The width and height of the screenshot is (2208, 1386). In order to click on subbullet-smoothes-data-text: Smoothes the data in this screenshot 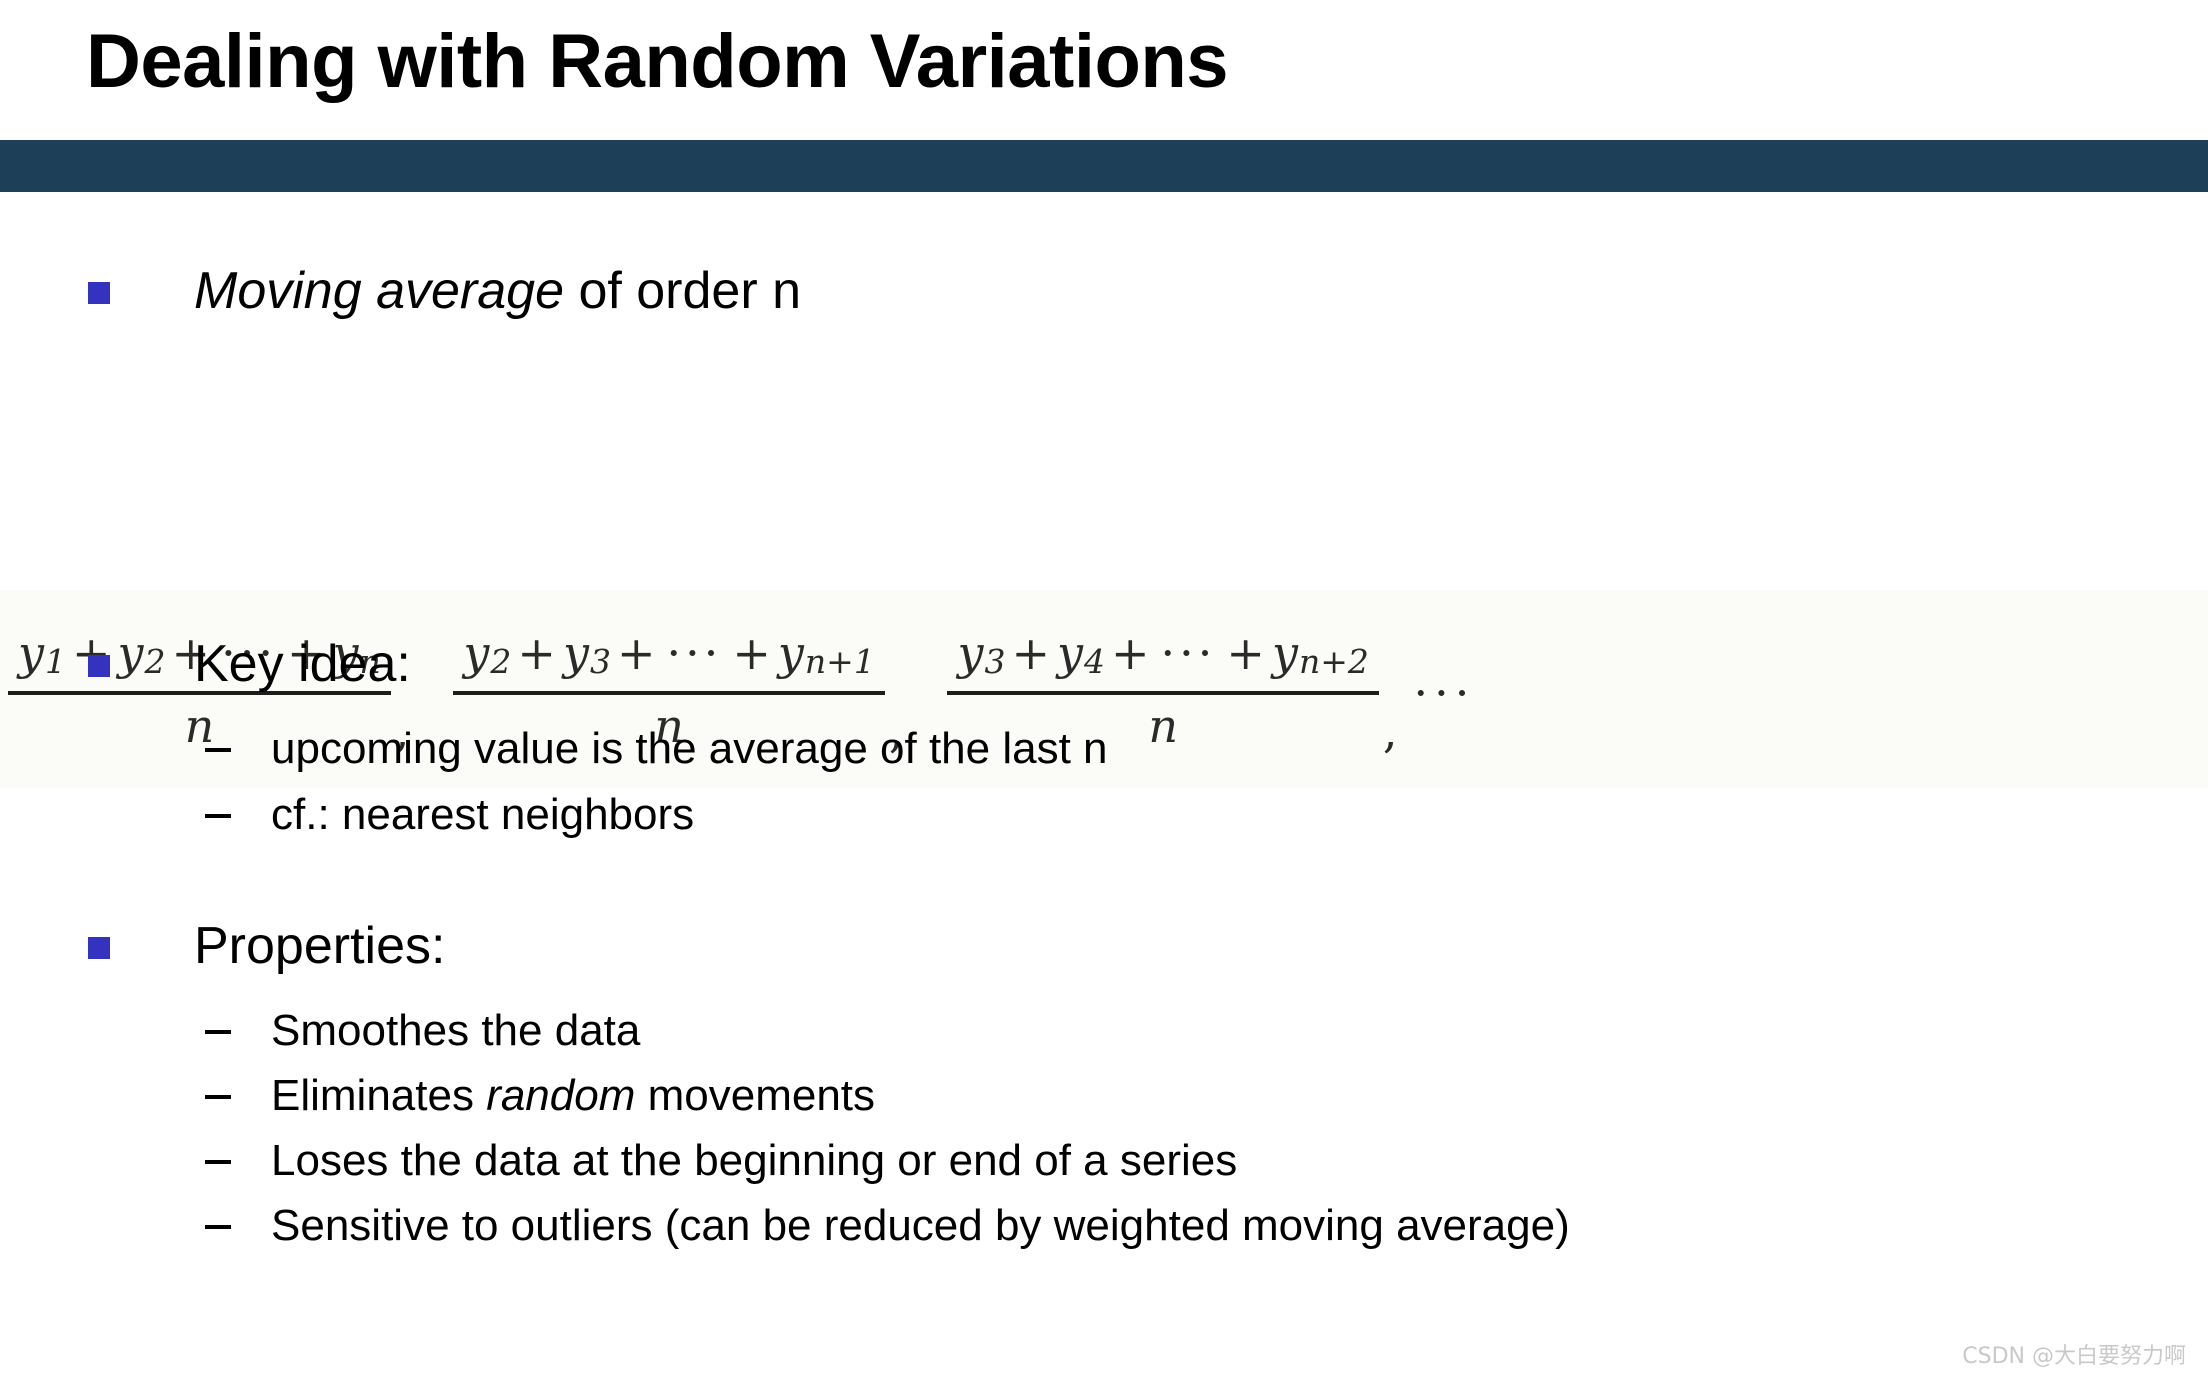, I will do `click(456, 1030)`.